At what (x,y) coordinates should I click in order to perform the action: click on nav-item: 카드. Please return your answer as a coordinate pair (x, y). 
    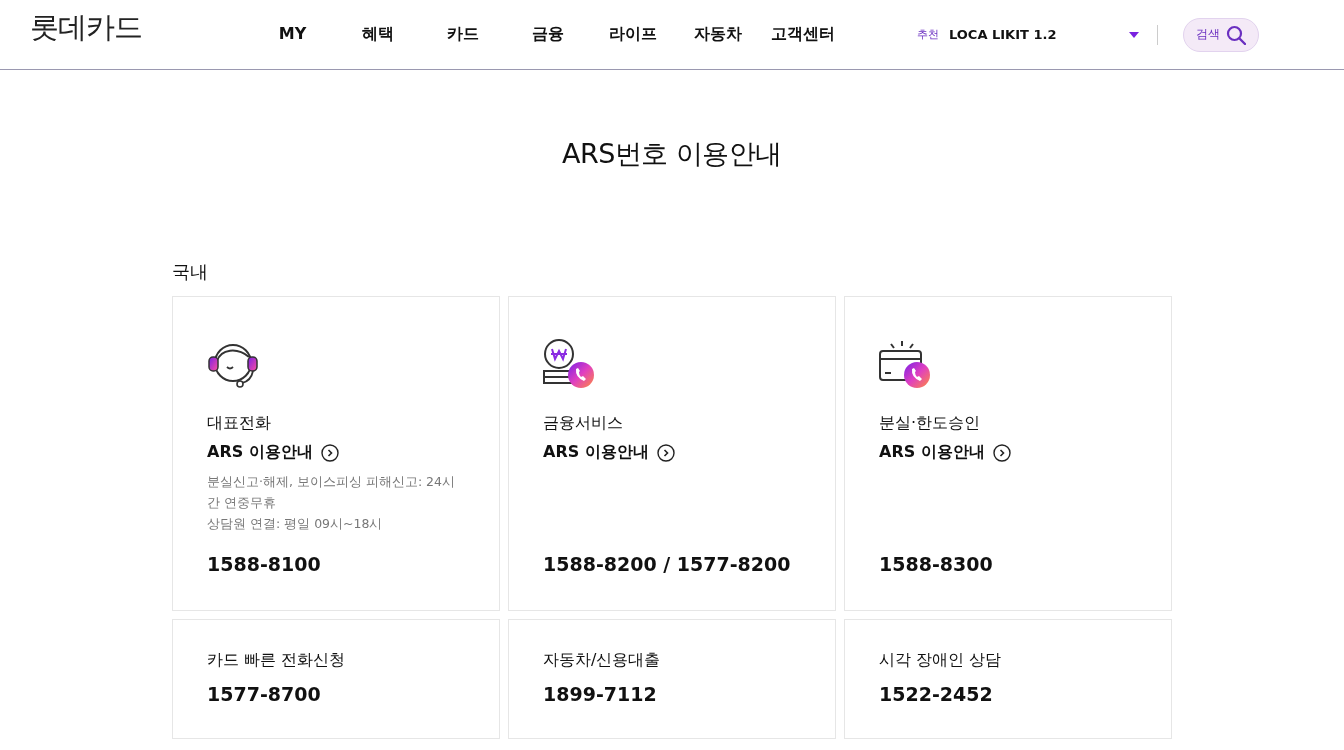
    Looking at the image, I should click on (462, 34).